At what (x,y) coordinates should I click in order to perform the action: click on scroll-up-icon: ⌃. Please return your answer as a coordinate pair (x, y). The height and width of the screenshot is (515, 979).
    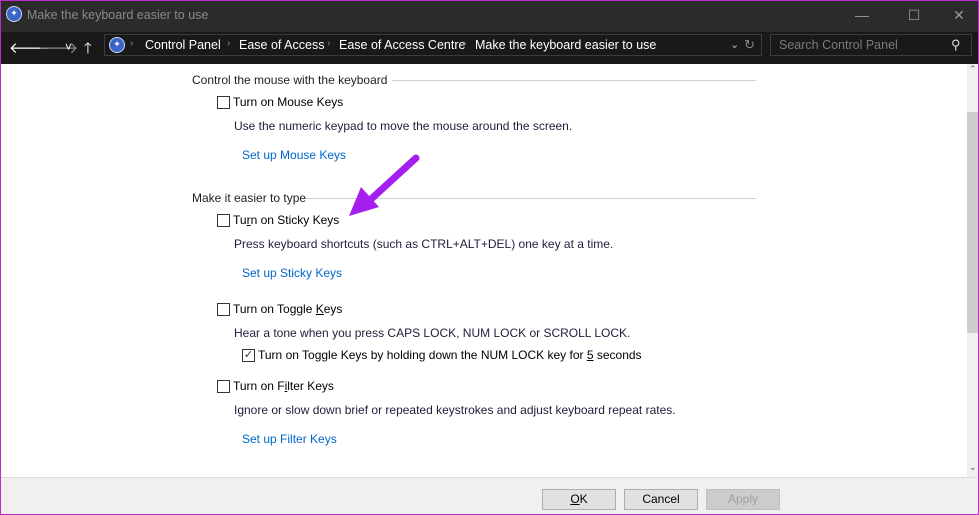
    Looking at the image, I should click on (973, 69).